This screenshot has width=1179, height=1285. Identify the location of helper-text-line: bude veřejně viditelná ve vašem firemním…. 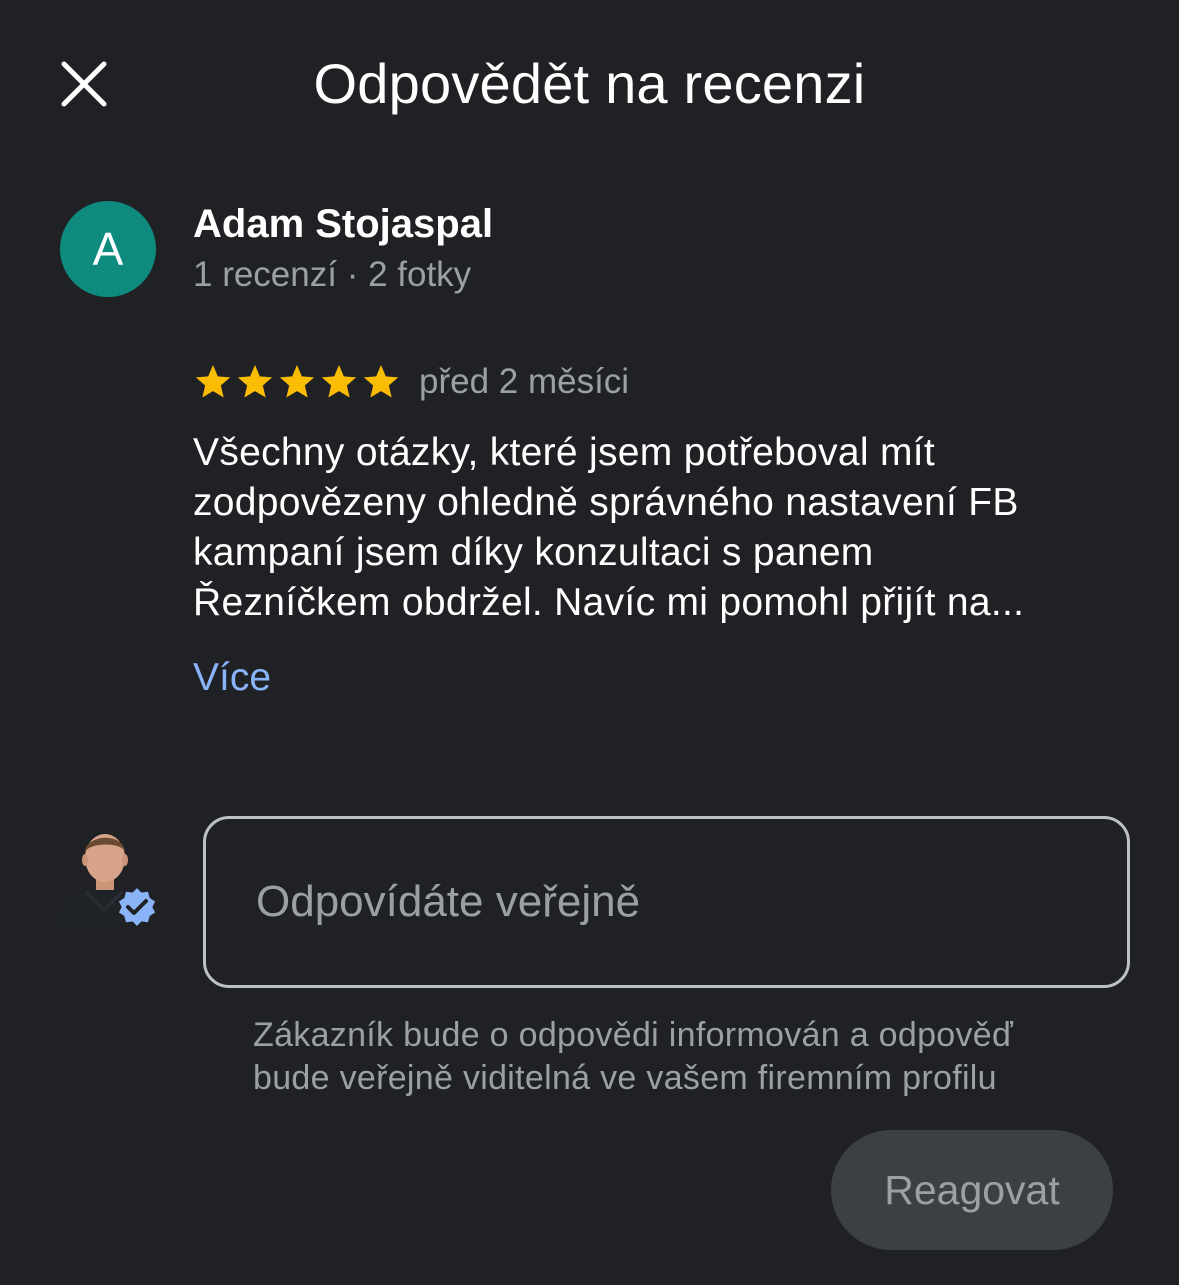
(625, 1078).